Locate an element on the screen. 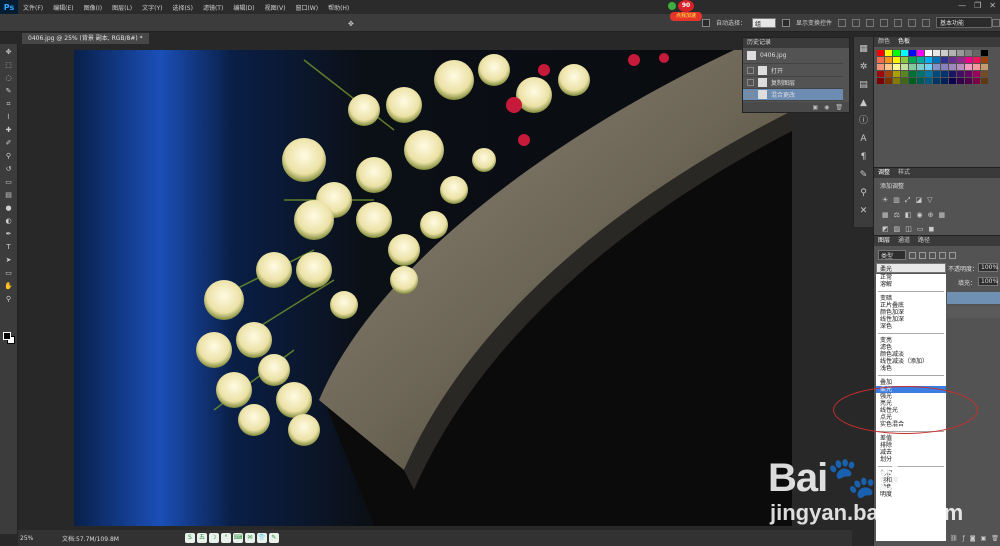 Image resolution: width=1000 pixels, height=546 pixels. ime-icon: ✉ is located at coordinates (249, 538).